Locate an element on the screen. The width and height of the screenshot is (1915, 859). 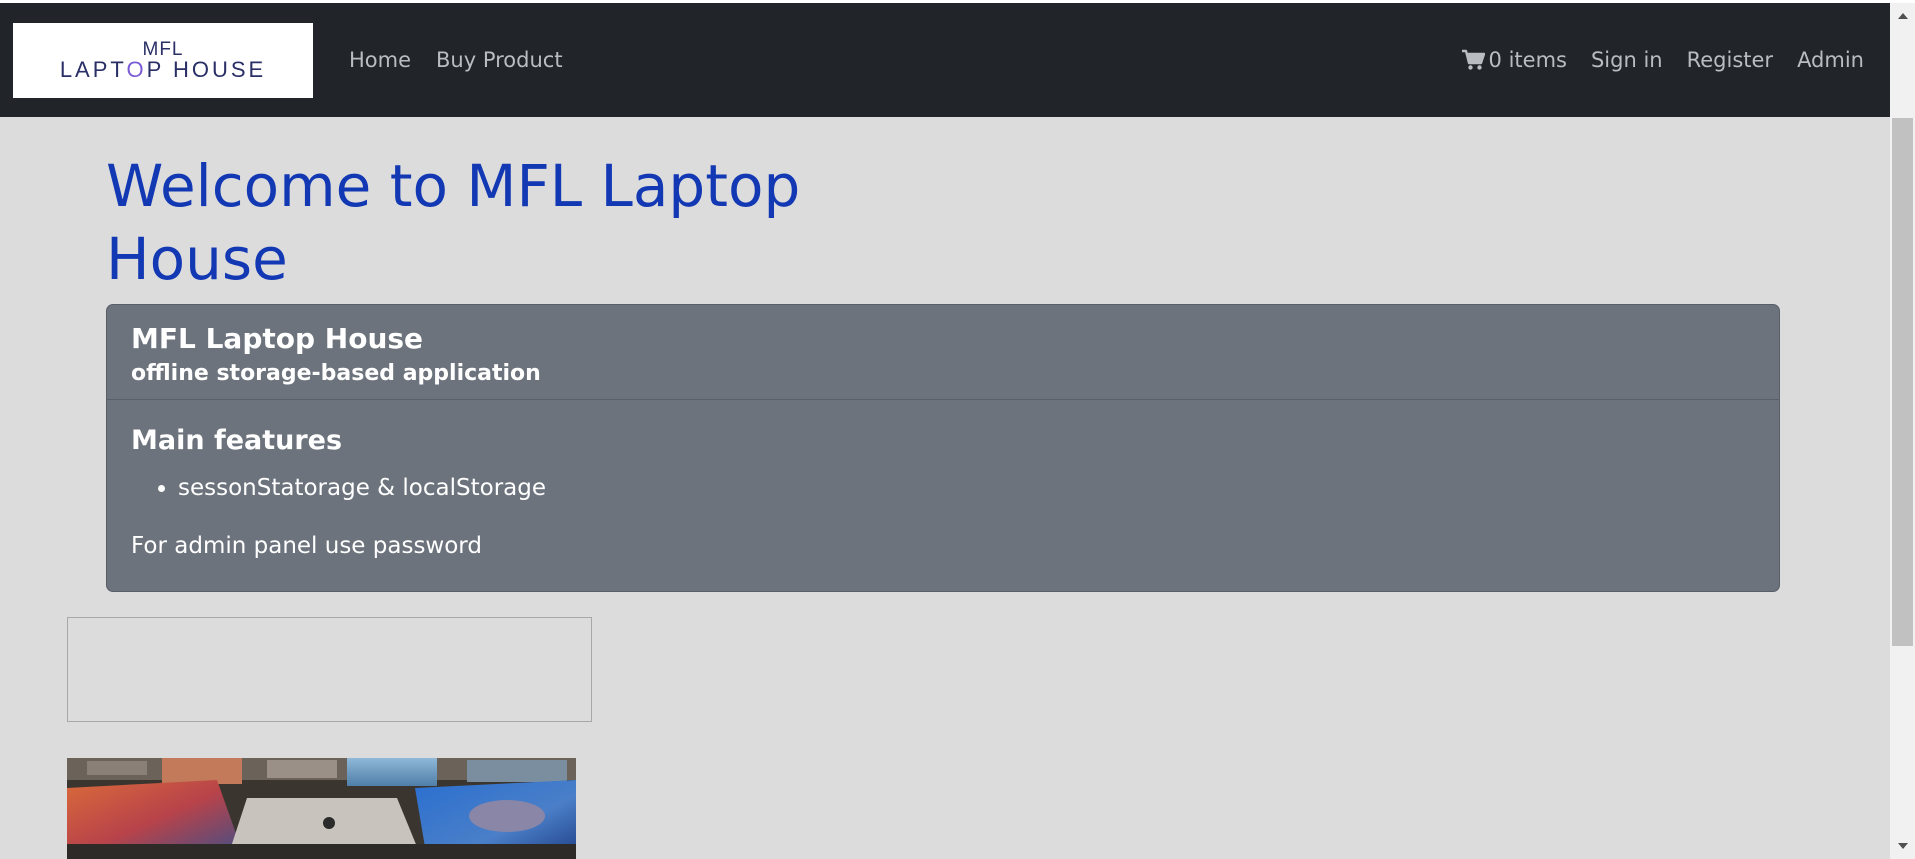
laptops-banner-image is located at coordinates (321, 808).